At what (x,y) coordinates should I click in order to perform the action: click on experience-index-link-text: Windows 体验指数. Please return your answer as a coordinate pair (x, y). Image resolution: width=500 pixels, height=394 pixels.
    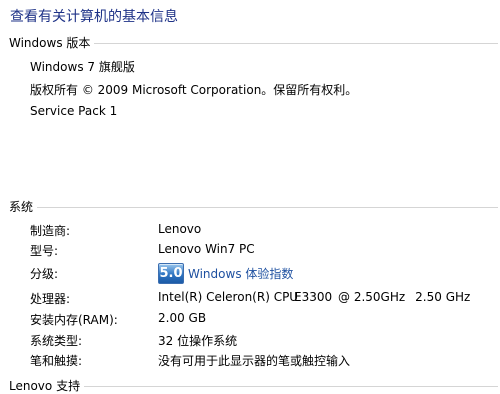
    Looking at the image, I should click on (241, 274).